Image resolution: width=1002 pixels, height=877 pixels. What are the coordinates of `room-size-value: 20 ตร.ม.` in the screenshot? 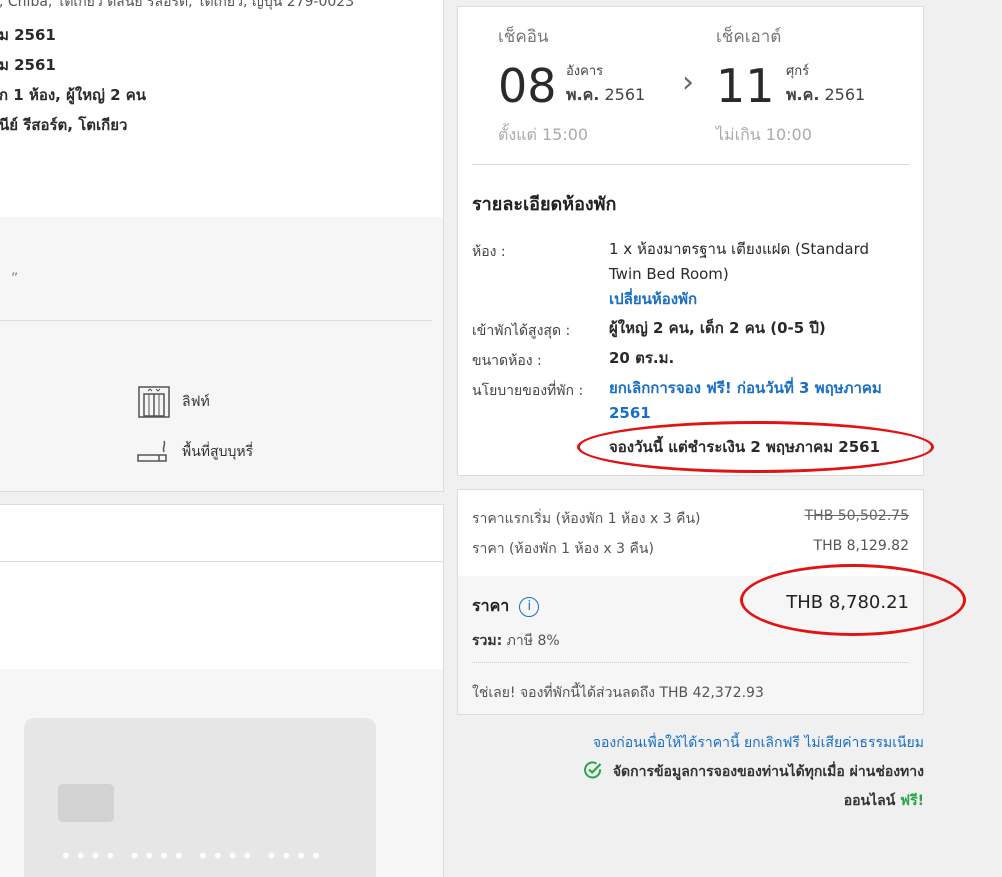 It's located at (642, 358).